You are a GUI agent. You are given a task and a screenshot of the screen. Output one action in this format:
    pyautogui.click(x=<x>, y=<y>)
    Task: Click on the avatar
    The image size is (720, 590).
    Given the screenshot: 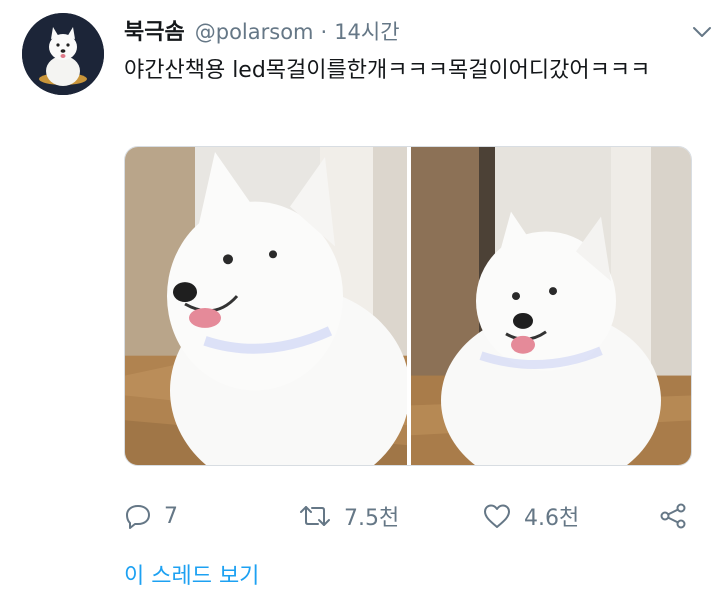 What is the action you would take?
    pyautogui.click(x=63, y=54)
    